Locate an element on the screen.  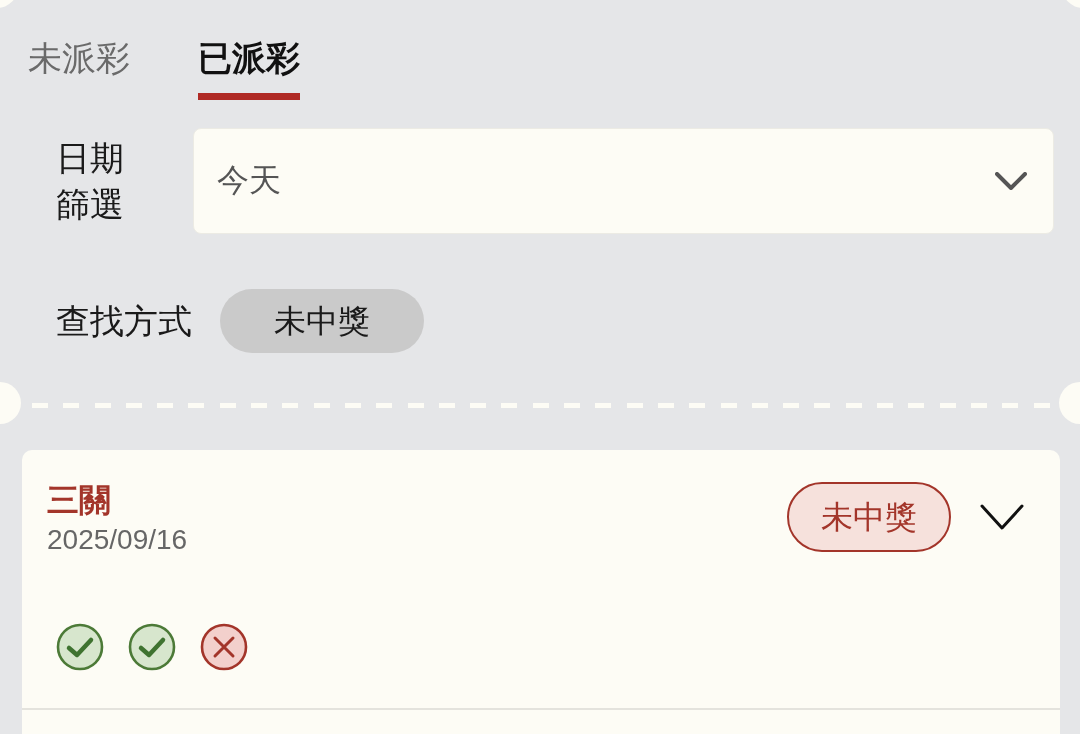
date-dropdown: 今天 is located at coordinates (623, 181).